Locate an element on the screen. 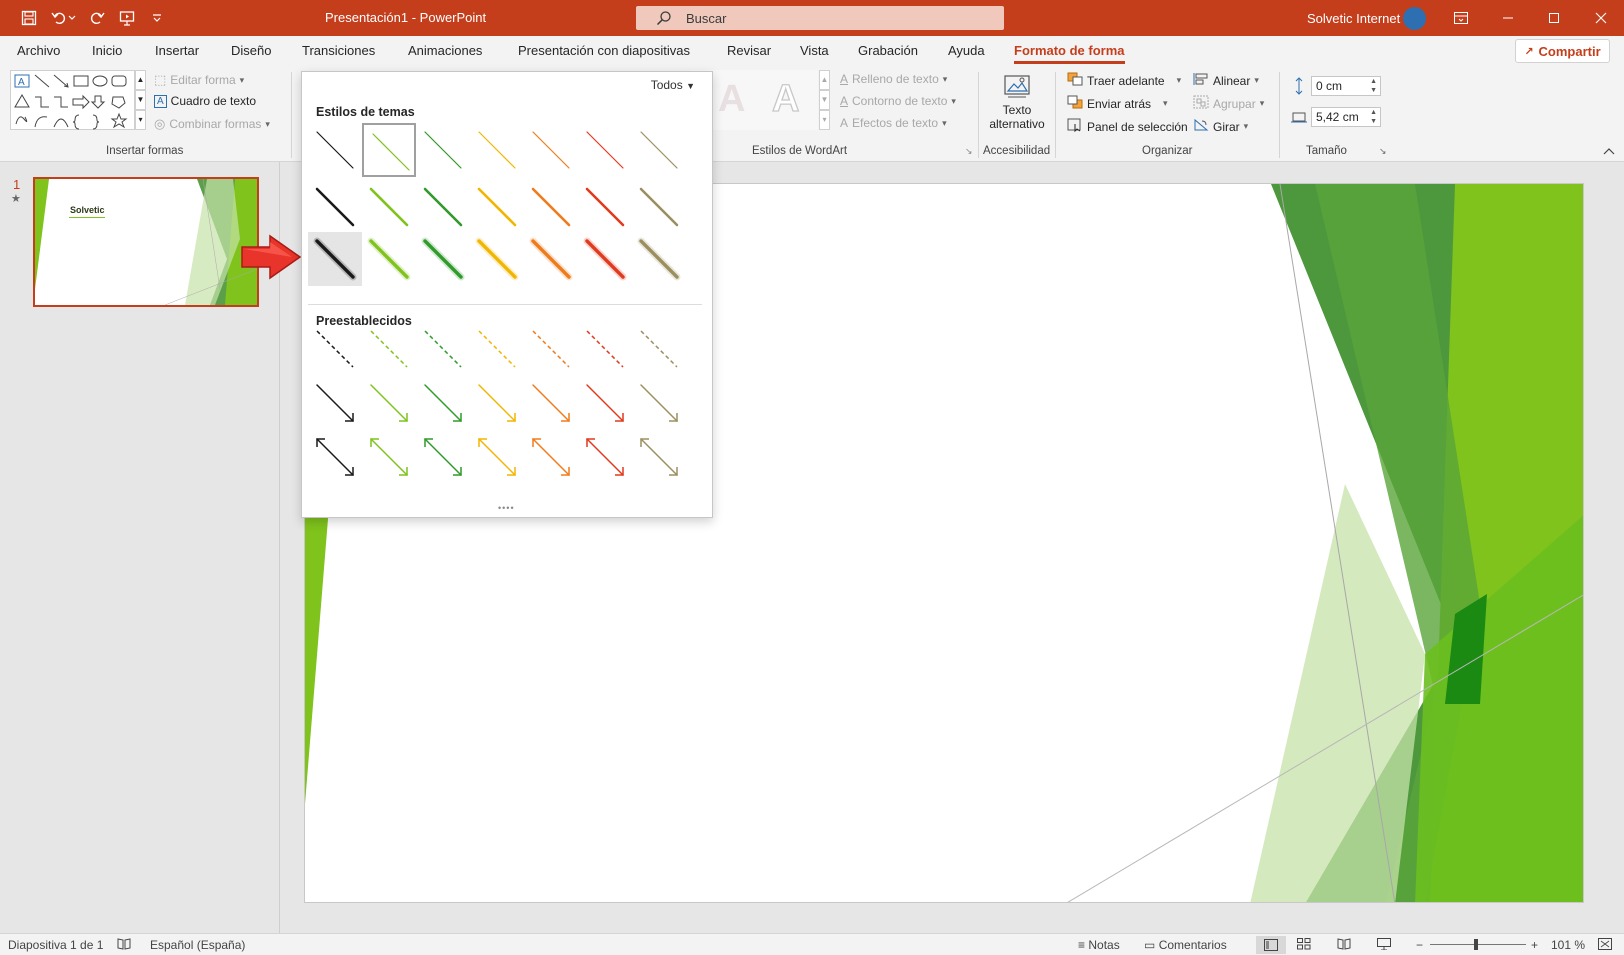  shapes-scroll-down-icon: ▼ is located at coordinates (140, 100).